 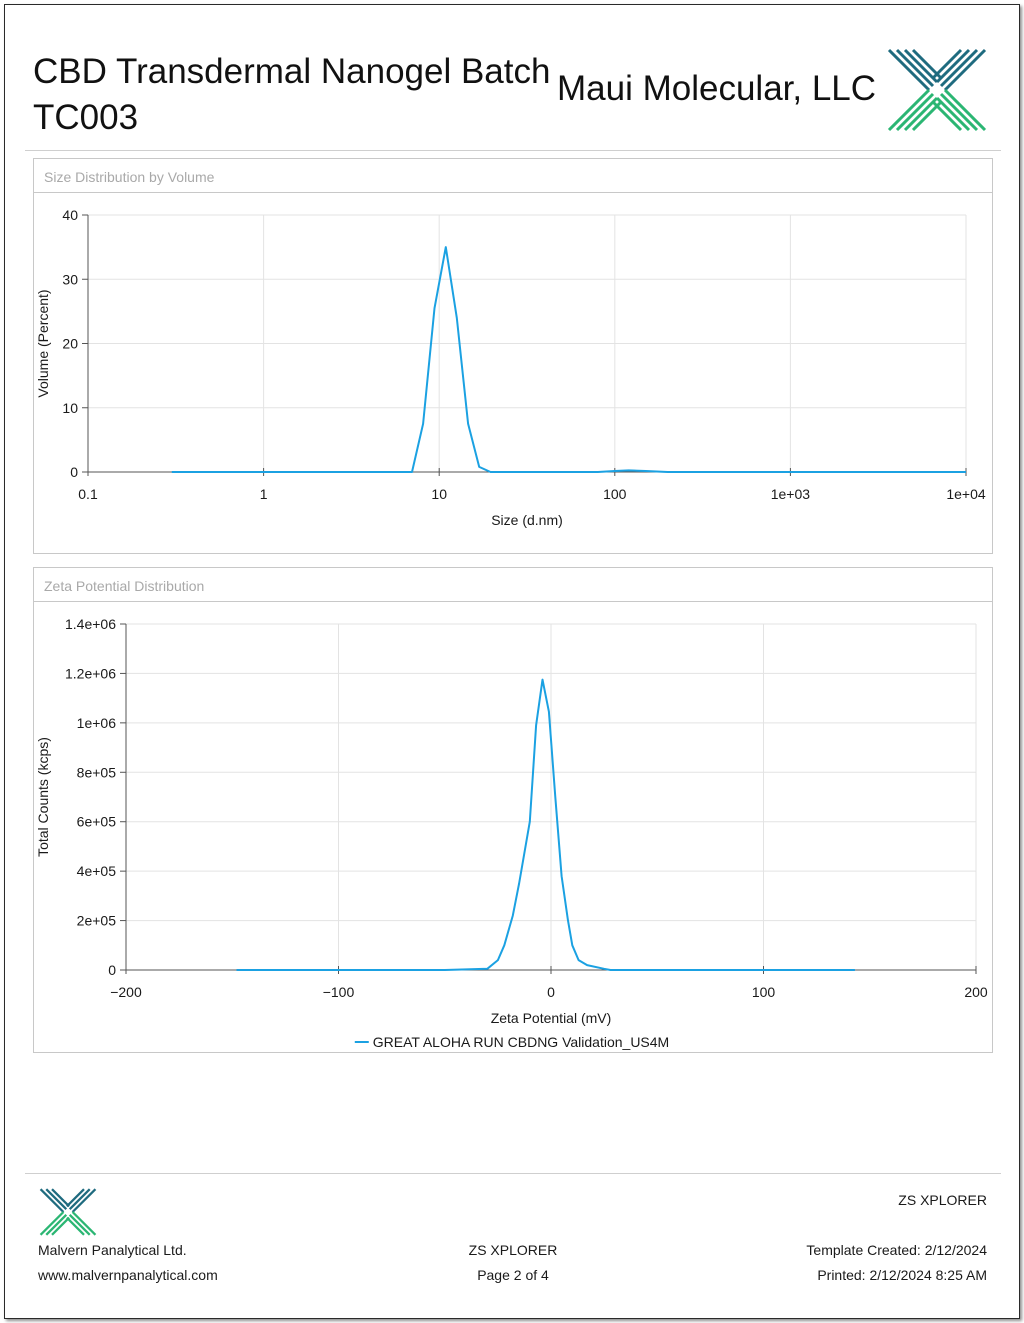 What do you see at coordinates (97, 723) in the screenshot?
I see `y-tick-label: 1e+06` at bounding box center [97, 723].